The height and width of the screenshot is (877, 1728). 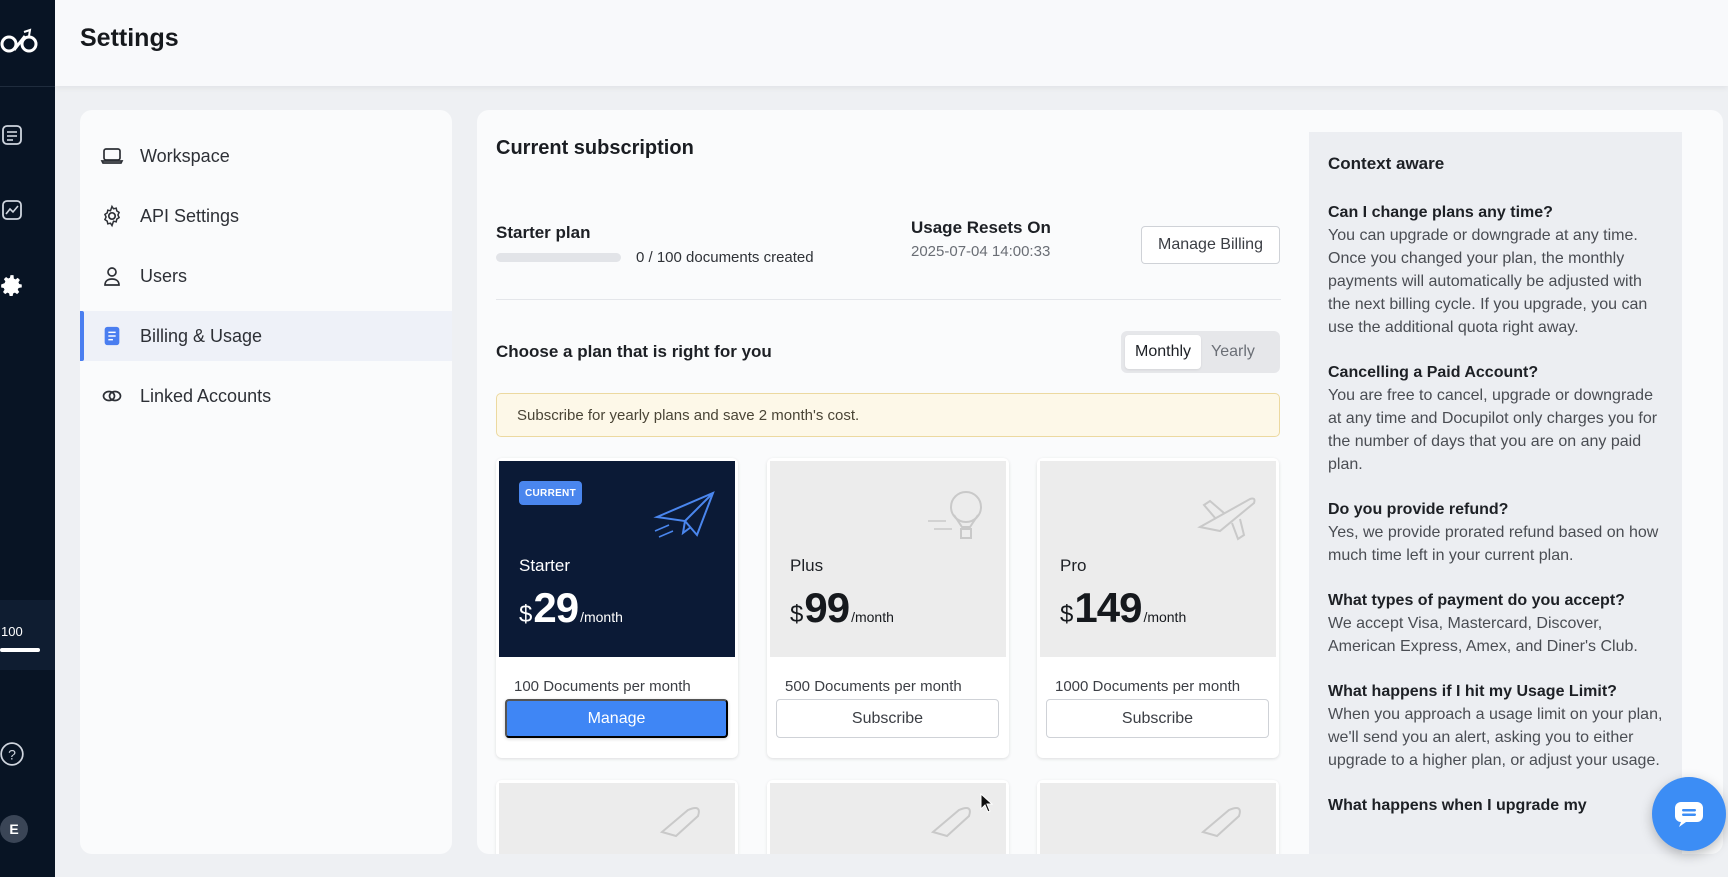 I want to click on nav-item-users: Users, so click(x=266, y=276).